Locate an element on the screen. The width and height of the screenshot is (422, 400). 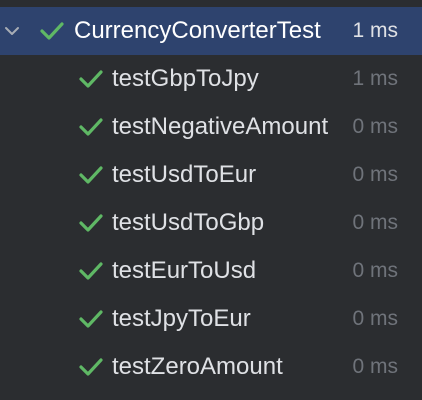
suite-time: 1 ms is located at coordinates (375, 30).